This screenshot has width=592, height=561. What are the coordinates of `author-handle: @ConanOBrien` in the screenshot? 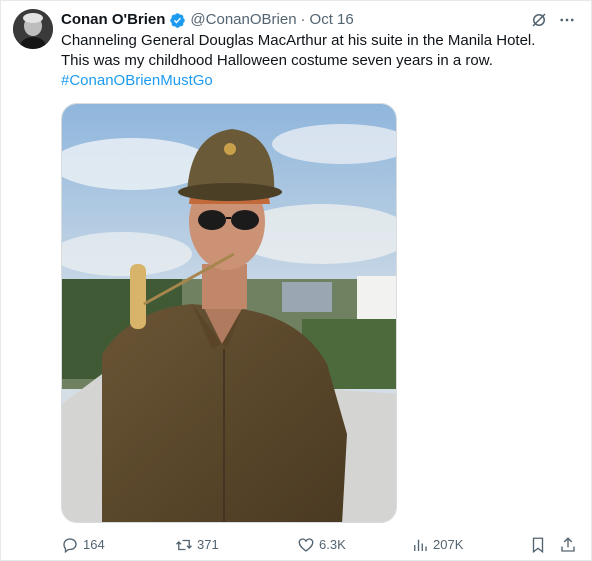 It's located at (243, 20).